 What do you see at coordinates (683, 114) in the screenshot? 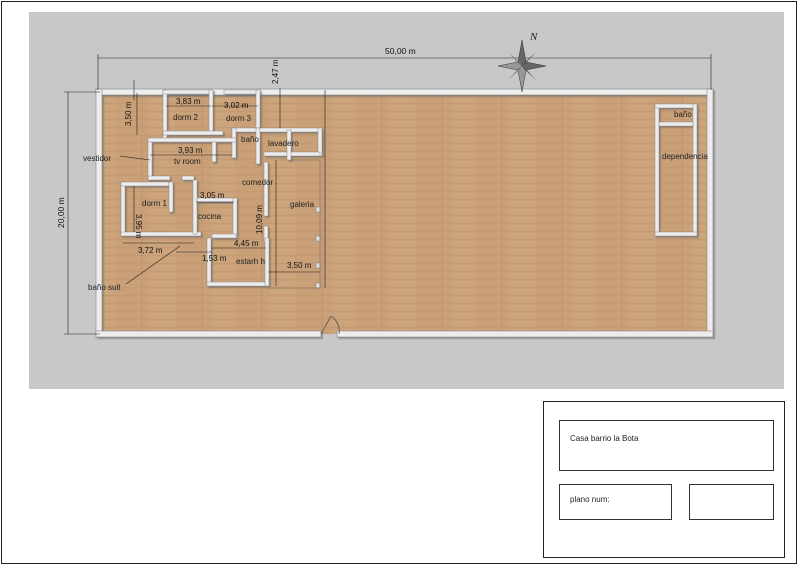
I see `room-bano-dependencia: baño` at bounding box center [683, 114].